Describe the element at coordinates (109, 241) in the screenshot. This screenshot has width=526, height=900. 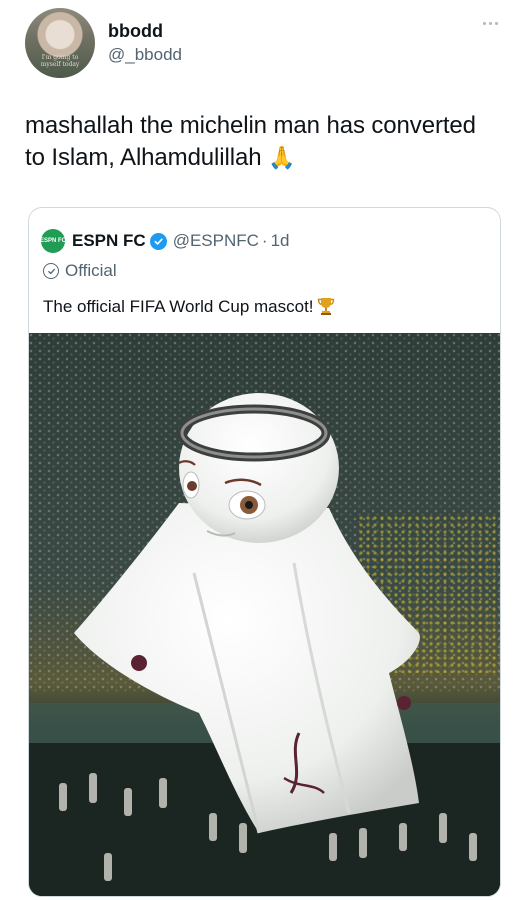
I see `quoted-display-name: ESPN FC` at that location.